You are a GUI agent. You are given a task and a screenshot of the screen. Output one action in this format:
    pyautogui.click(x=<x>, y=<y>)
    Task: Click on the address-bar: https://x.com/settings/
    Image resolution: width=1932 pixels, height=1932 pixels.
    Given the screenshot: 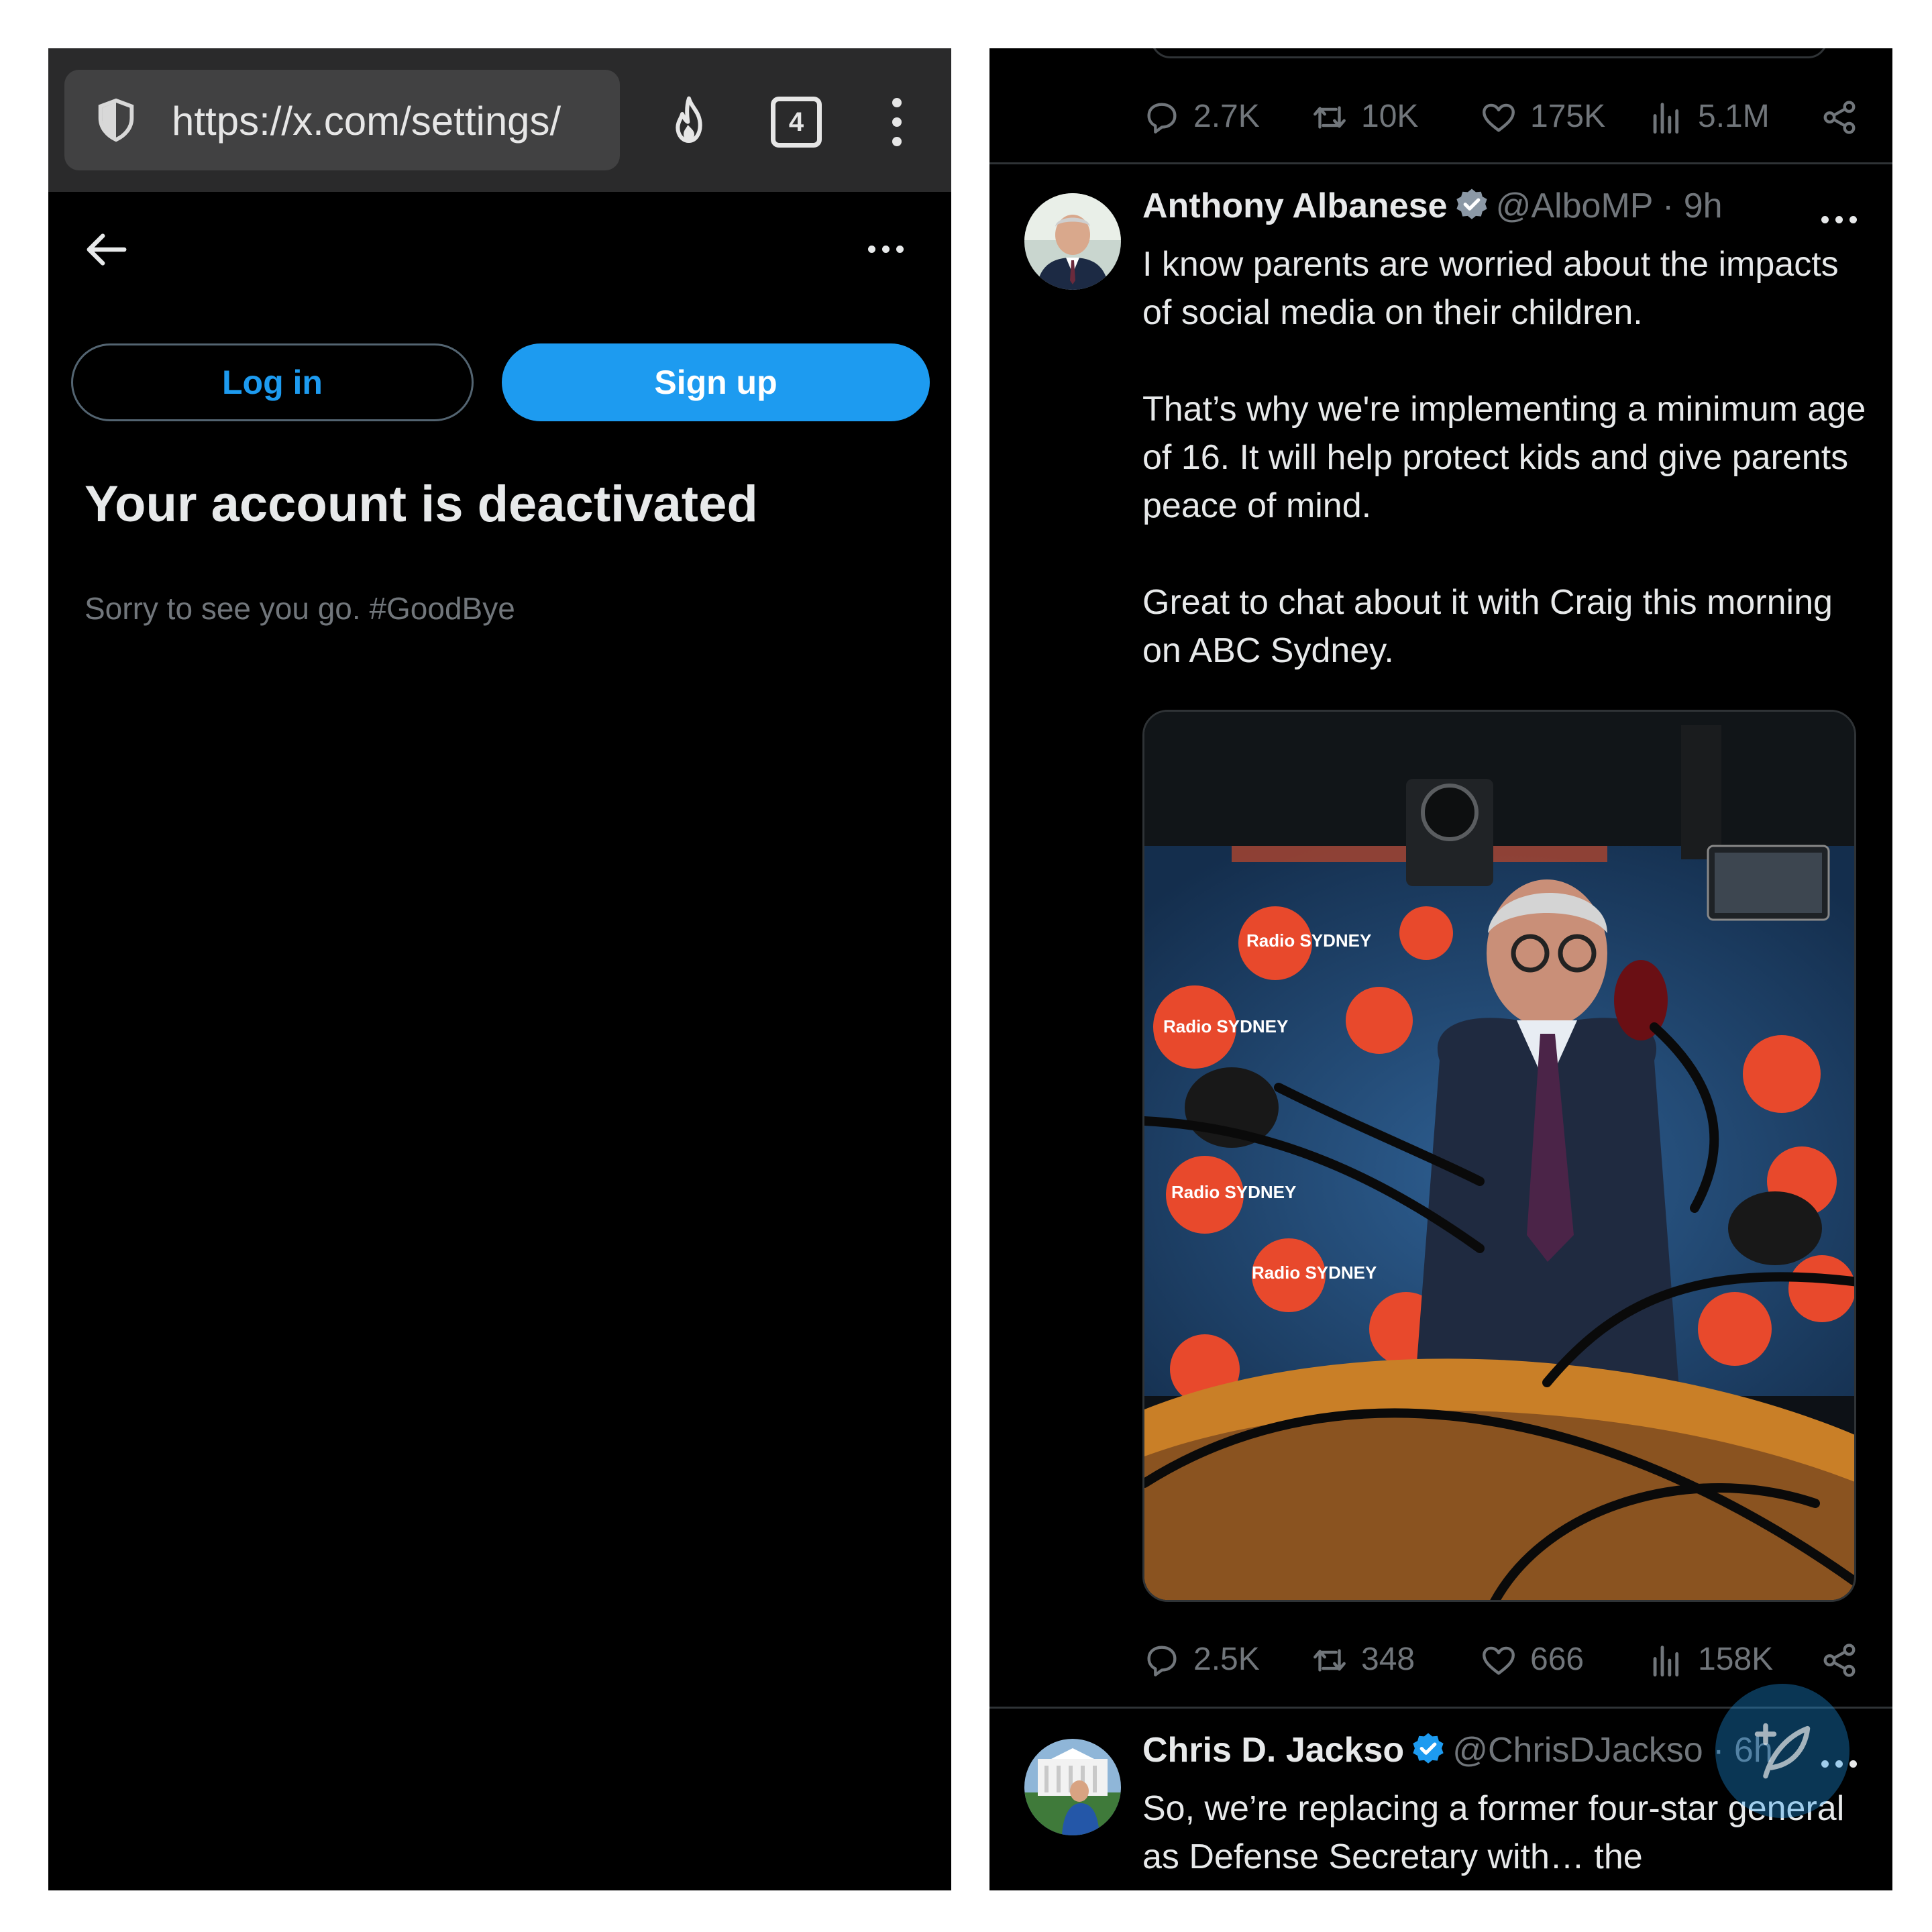 What is the action you would take?
    pyautogui.click(x=342, y=120)
    